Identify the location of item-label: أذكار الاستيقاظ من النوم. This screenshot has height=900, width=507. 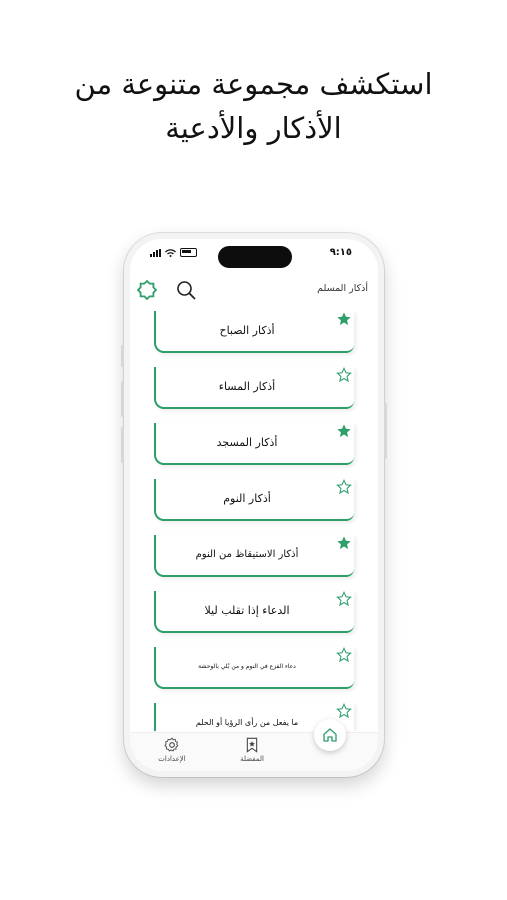
(247, 554).